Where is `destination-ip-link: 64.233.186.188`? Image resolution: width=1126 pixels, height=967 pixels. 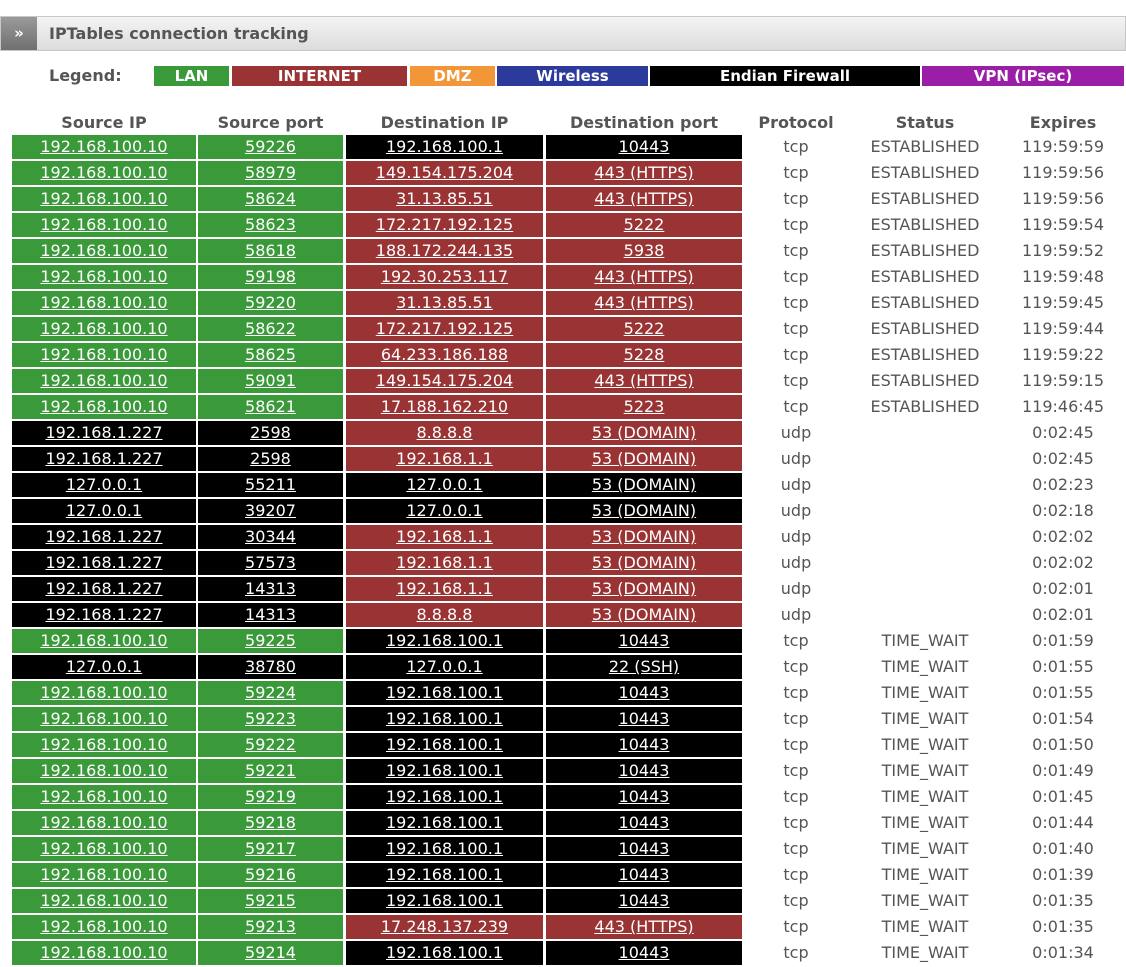 destination-ip-link: 64.233.186.188 is located at coordinates (444, 354).